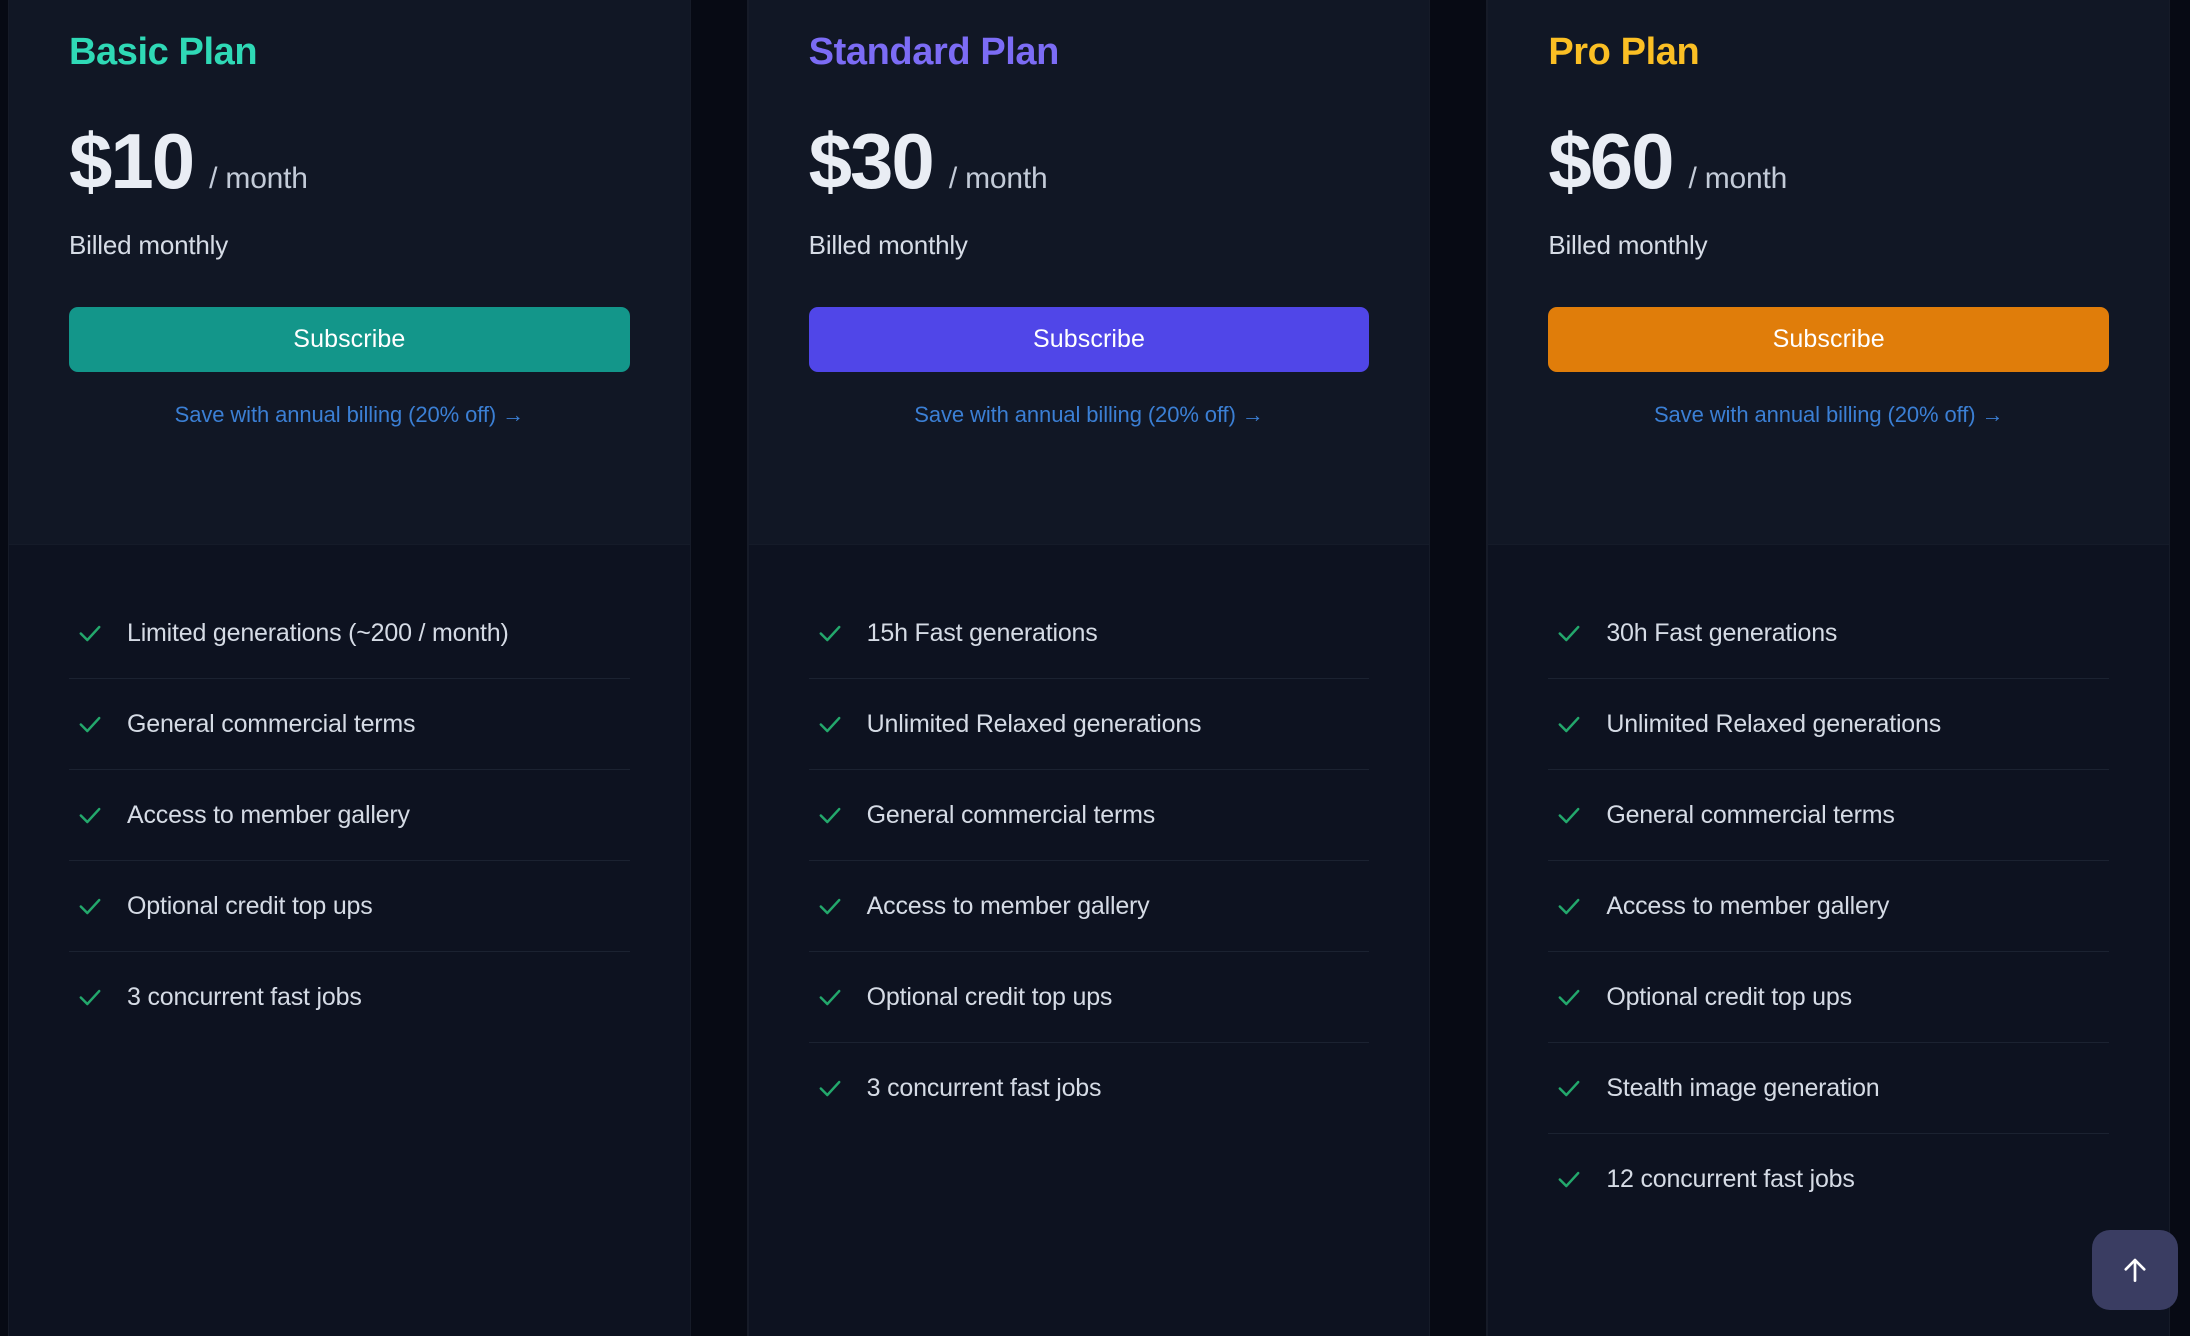 The height and width of the screenshot is (1336, 2190). I want to click on feature-label: Stealth image generation, so click(1743, 1088).